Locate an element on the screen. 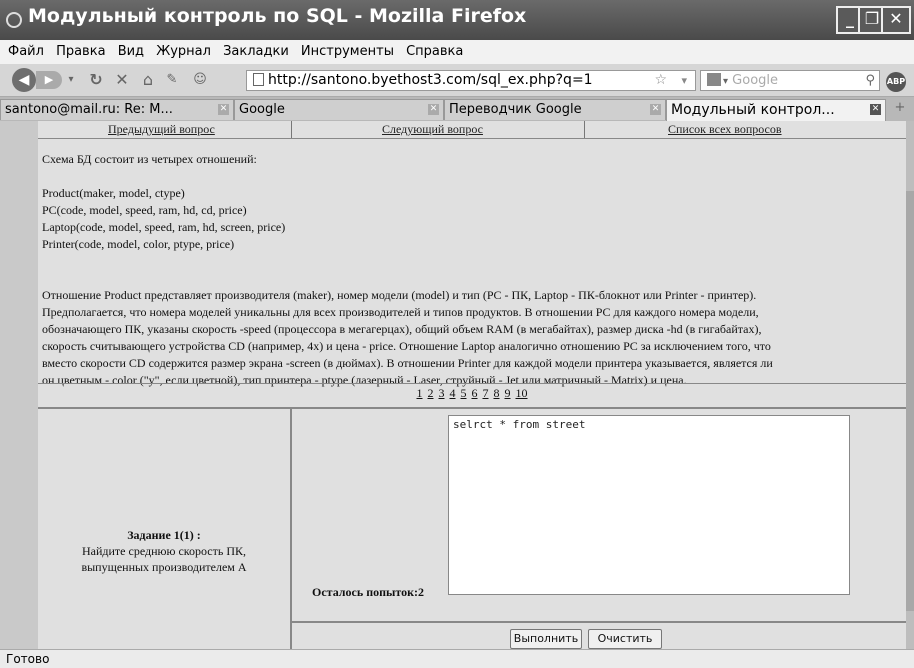 Image resolution: width=914 pixels, height=668 pixels. arrow-right-icon: ▶ is located at coordinates (49, 79).